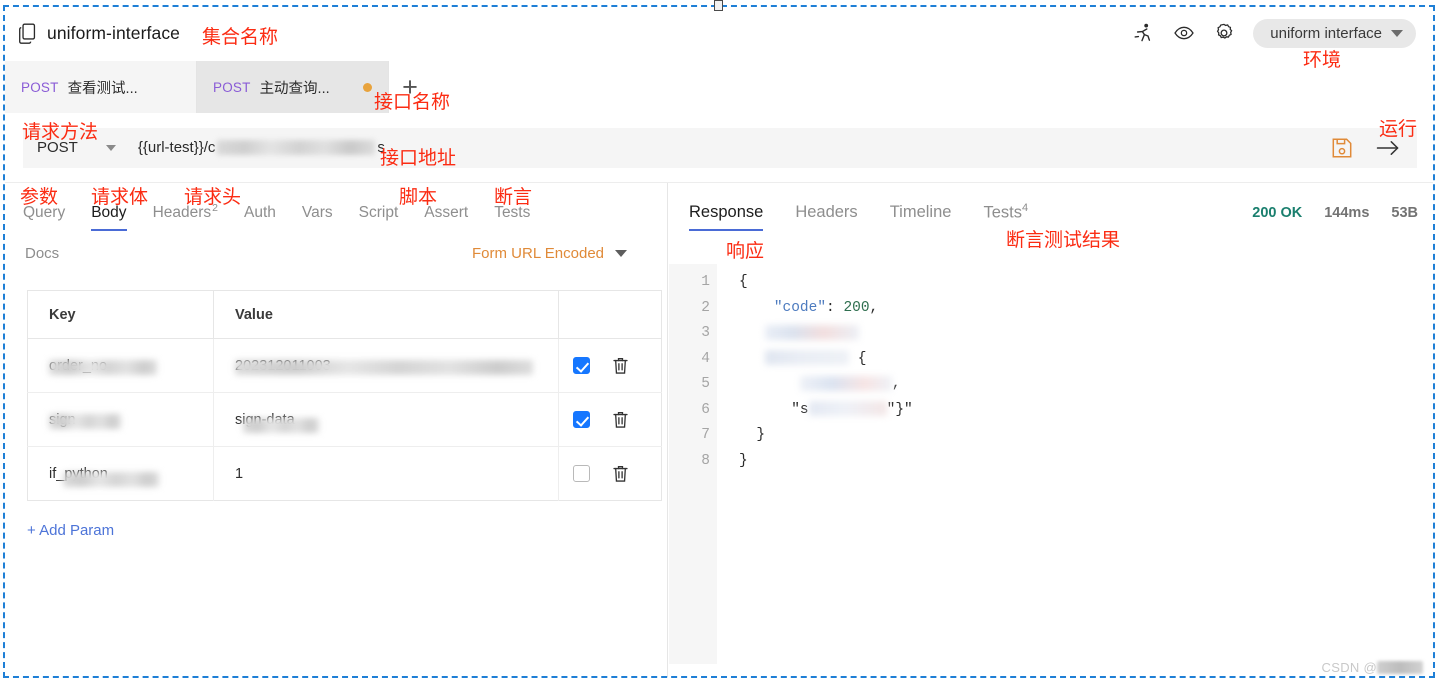 This screenshot has width=1439, height=682. Describe the element at coordinates (1184, 33) in the screenshot. I see `eye-icon` at that location.